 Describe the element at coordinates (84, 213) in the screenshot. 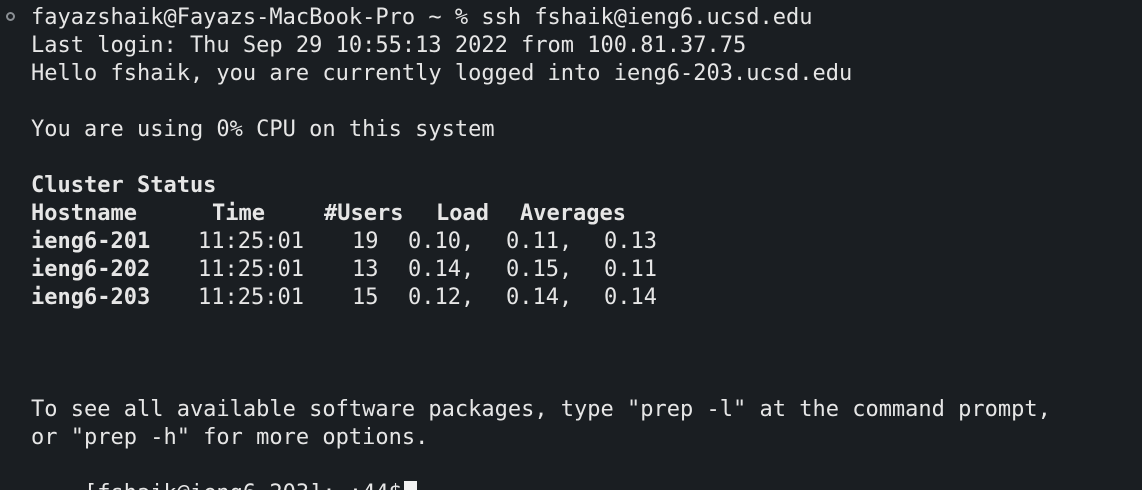

I see `header-hostname: Hostname` at that location.